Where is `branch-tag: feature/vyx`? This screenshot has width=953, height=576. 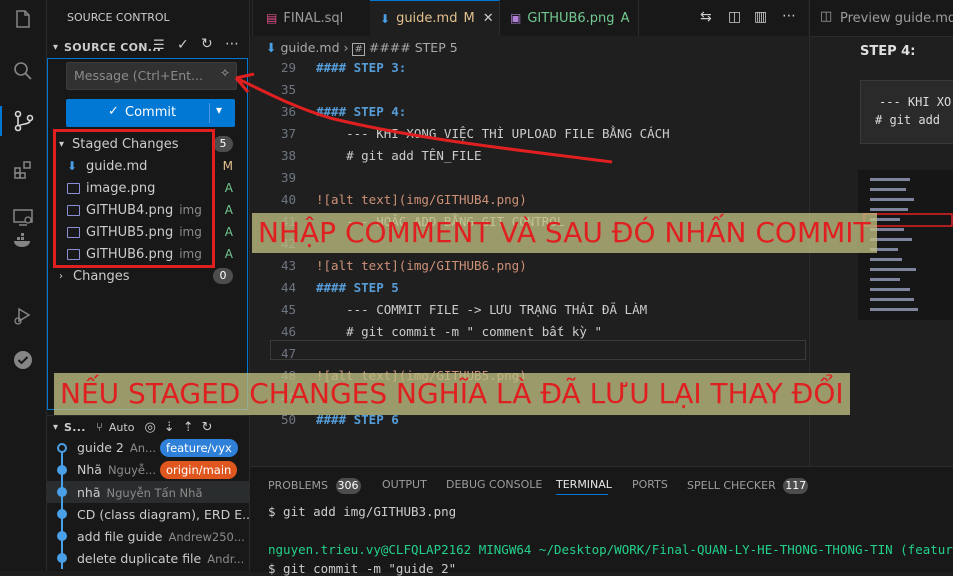 branch-tag: feature/vyx is located at coordinates (199, 448).